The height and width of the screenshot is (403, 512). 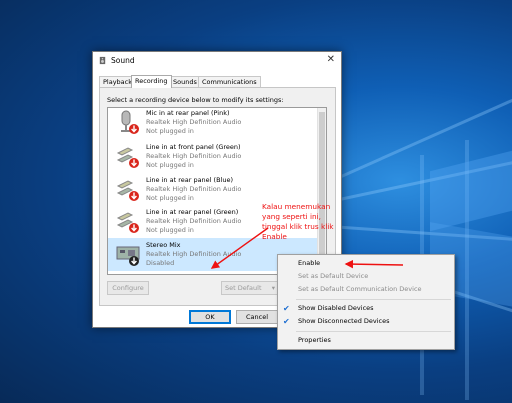 What do you see at coordinates (366, 340) in the screenshot?
I see `menu-item-properties: Properties` at bounding box center [366, 340].